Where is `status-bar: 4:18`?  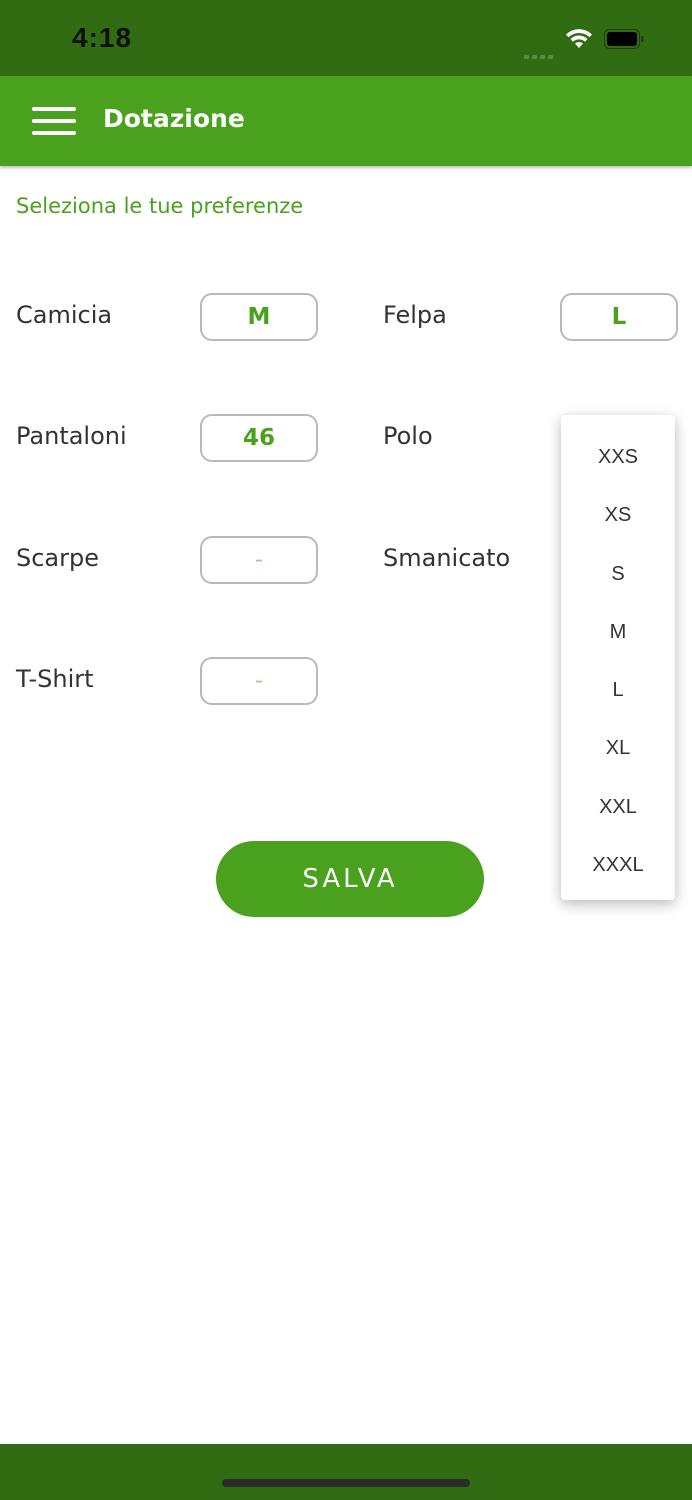
status-bar: 4:18 is located at coordinates (346, 38).